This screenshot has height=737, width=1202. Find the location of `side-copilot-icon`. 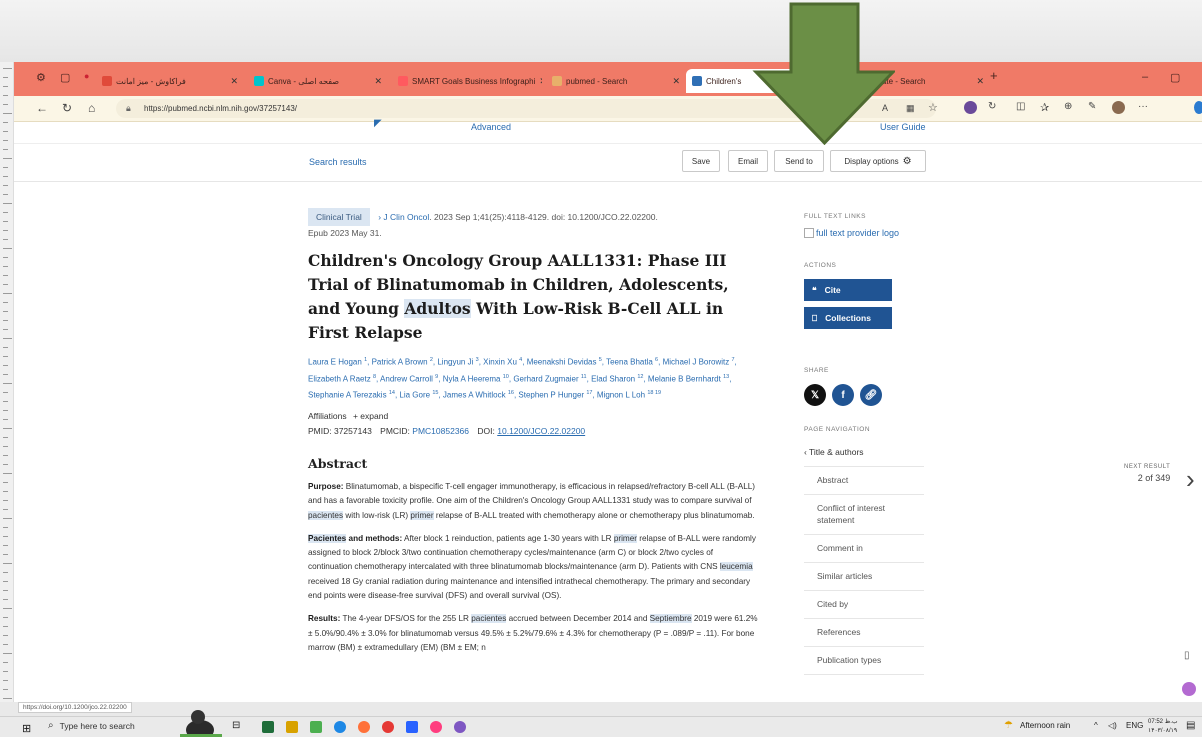

side-copilot-icon is located at coordinates (1189, 689).